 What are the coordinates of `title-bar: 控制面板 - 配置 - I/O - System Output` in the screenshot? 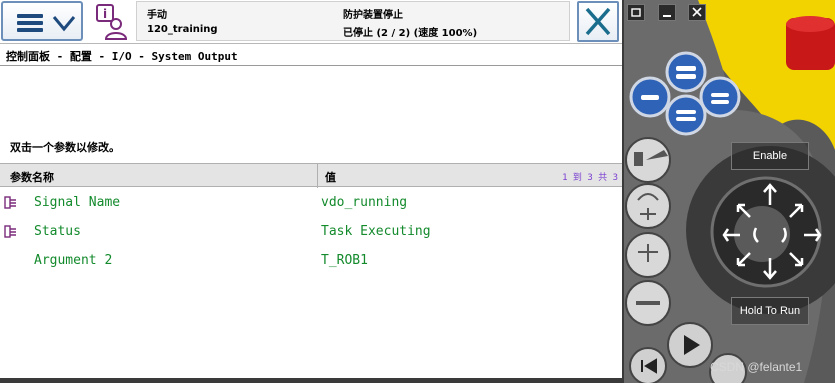 It's located at (311, 55).